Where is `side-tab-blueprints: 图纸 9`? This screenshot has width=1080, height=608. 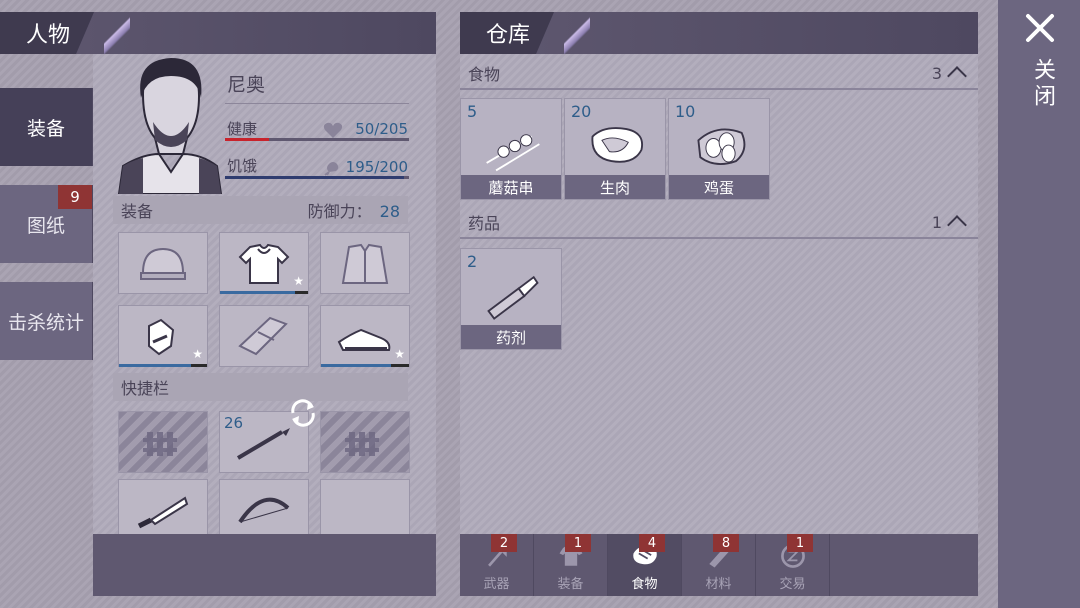 side-tab-blueprints: 图纸 9 is located at coordinates (46, 224).